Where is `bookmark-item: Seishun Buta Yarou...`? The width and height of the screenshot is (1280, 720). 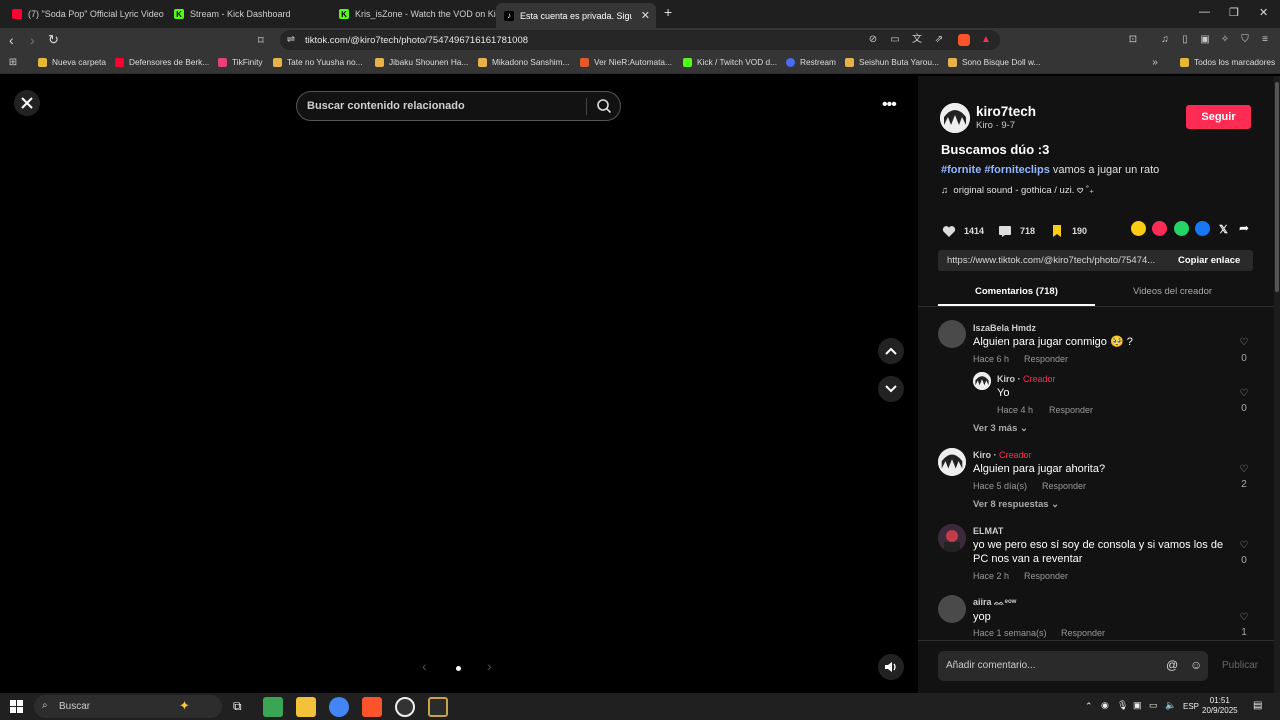
bookmark-item: Seishun Buta Yarou... is located at coordinates (892, 62).